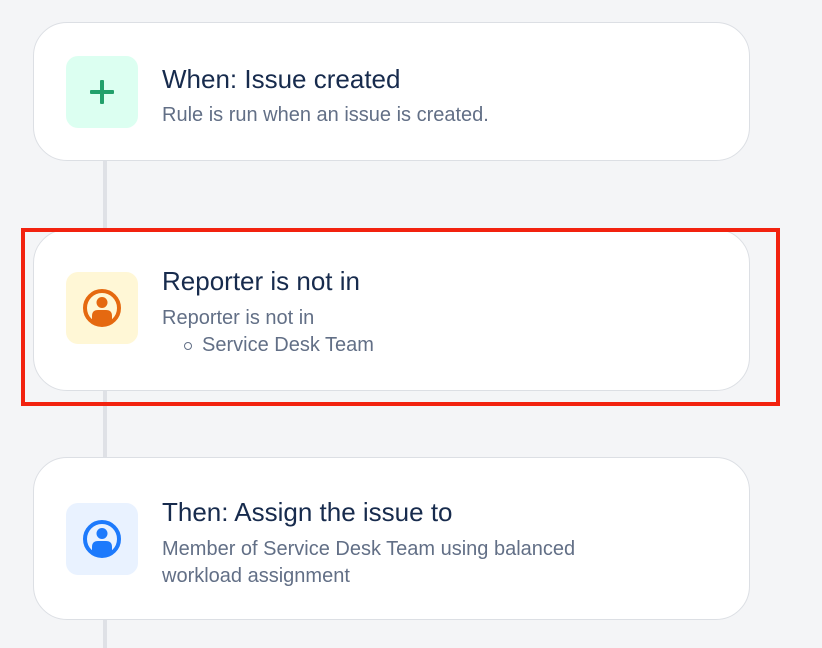  Describe the element at coordinates (325, 115) in the screenshot. I see `trigger-description: Rule is run when an issue is created.` at that location.